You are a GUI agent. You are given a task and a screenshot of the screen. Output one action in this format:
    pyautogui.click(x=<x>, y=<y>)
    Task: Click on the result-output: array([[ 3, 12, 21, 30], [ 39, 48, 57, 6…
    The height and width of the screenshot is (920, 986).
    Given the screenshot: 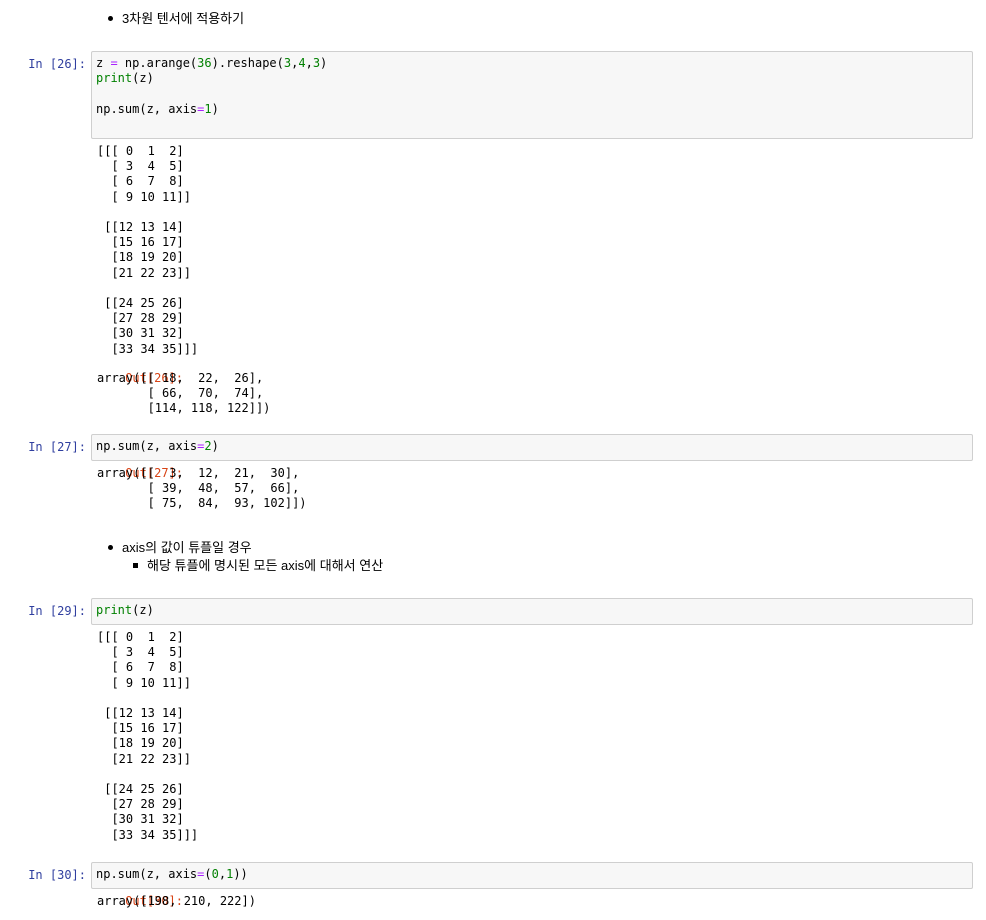 What is the action you would take?
    pyautogui.click(x=202, y=488)
    